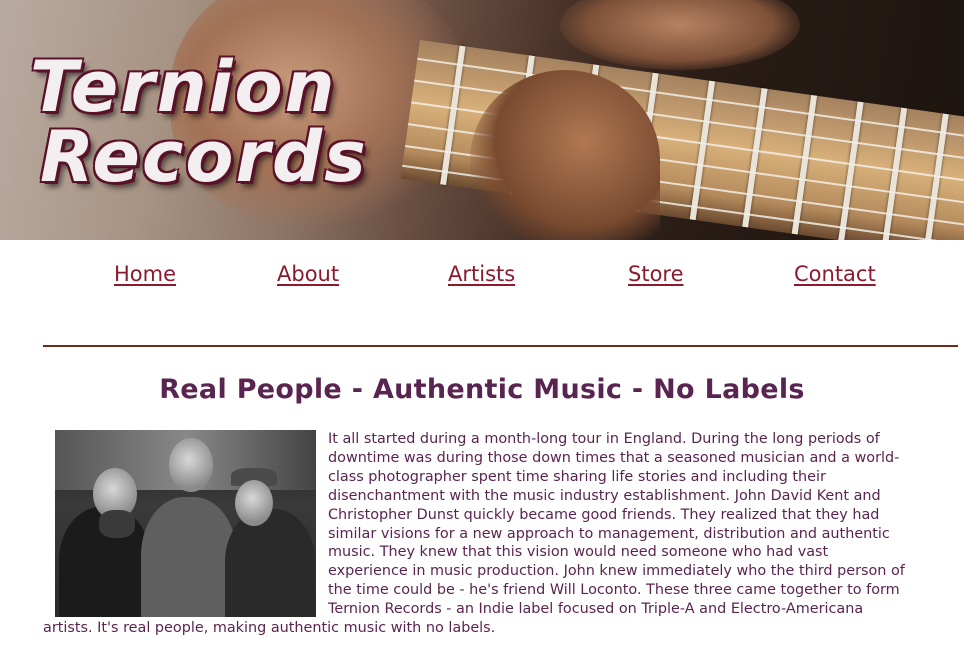  What do you see at coordinates (500, 346) in the screenshot?
I see `divider` at bounding box center [500, 346].